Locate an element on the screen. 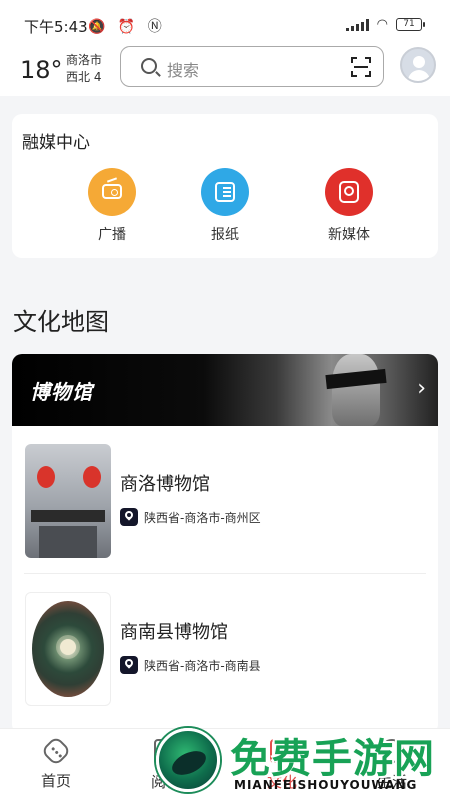 This screenshot has width=450, height=800. culture-map-title: 文化地图 is located at coordinates (61, 322).